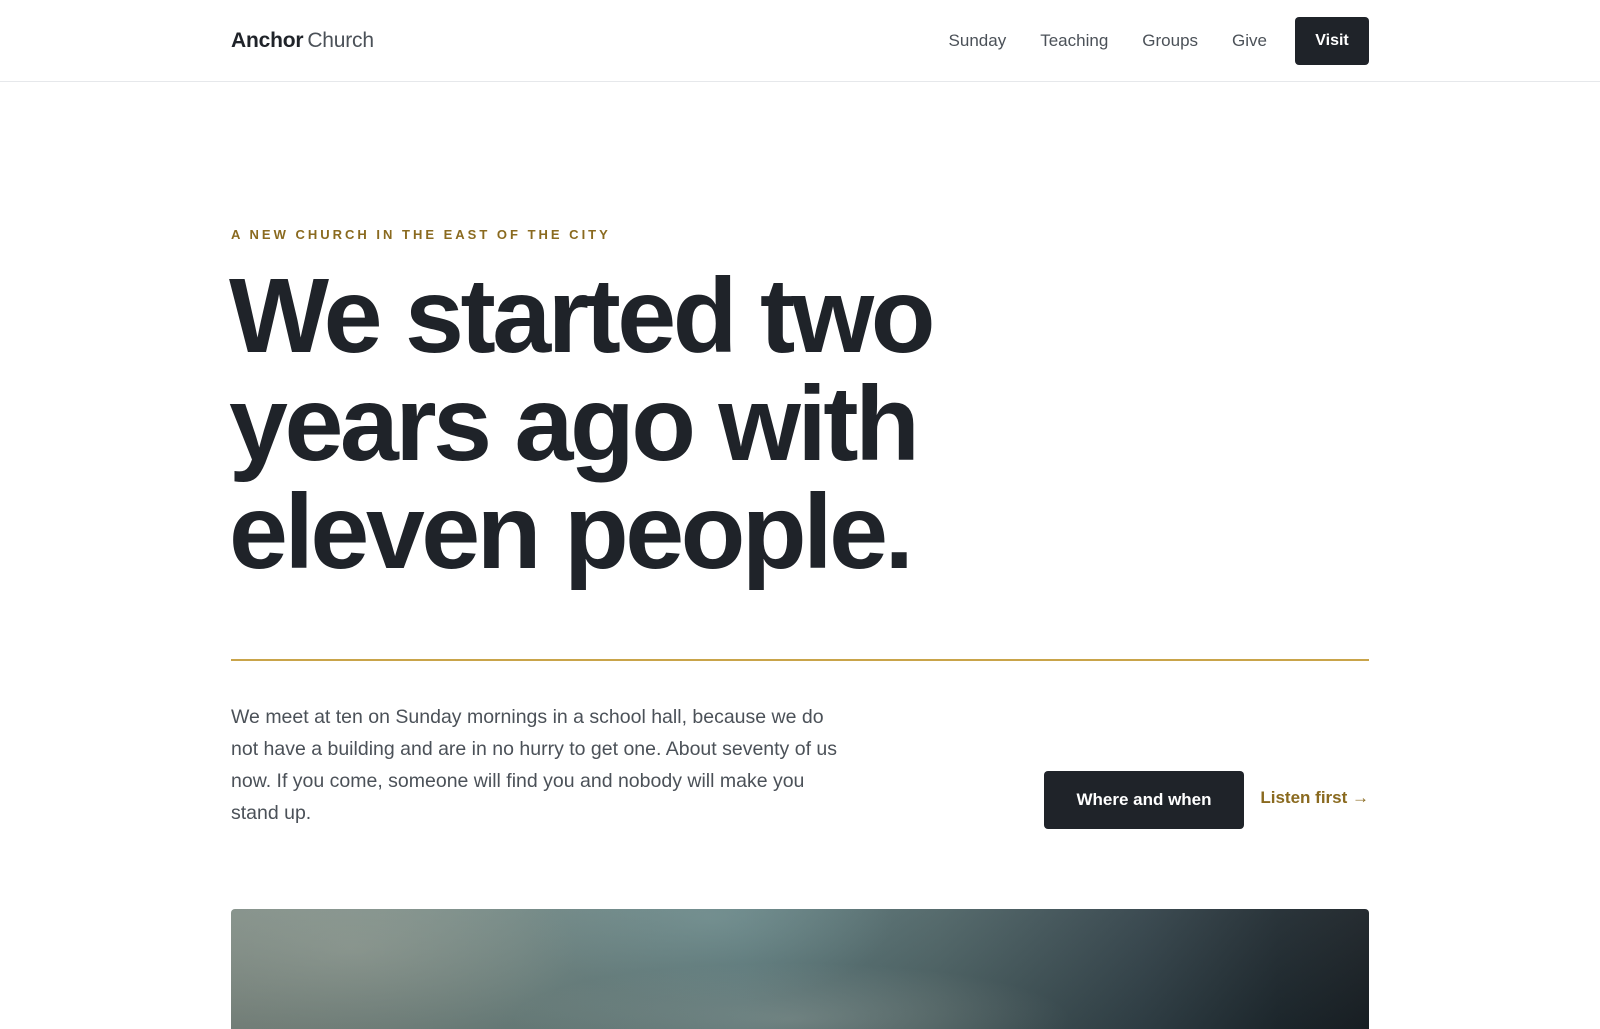 This screenshot has height=1029, width=1600. What do you see at coordinates (340, 40) in the screenshot?
I see `brand-suffix: Church` at bounding box center [340, 40].